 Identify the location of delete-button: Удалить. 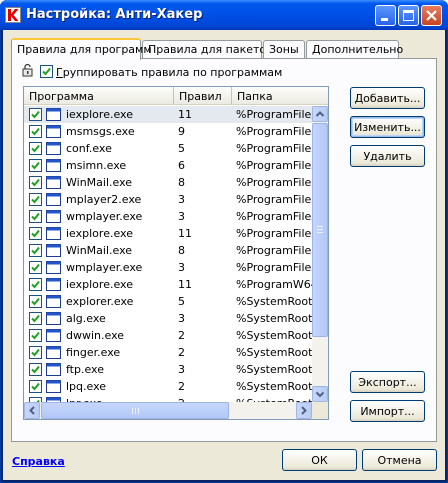
(387, 156).